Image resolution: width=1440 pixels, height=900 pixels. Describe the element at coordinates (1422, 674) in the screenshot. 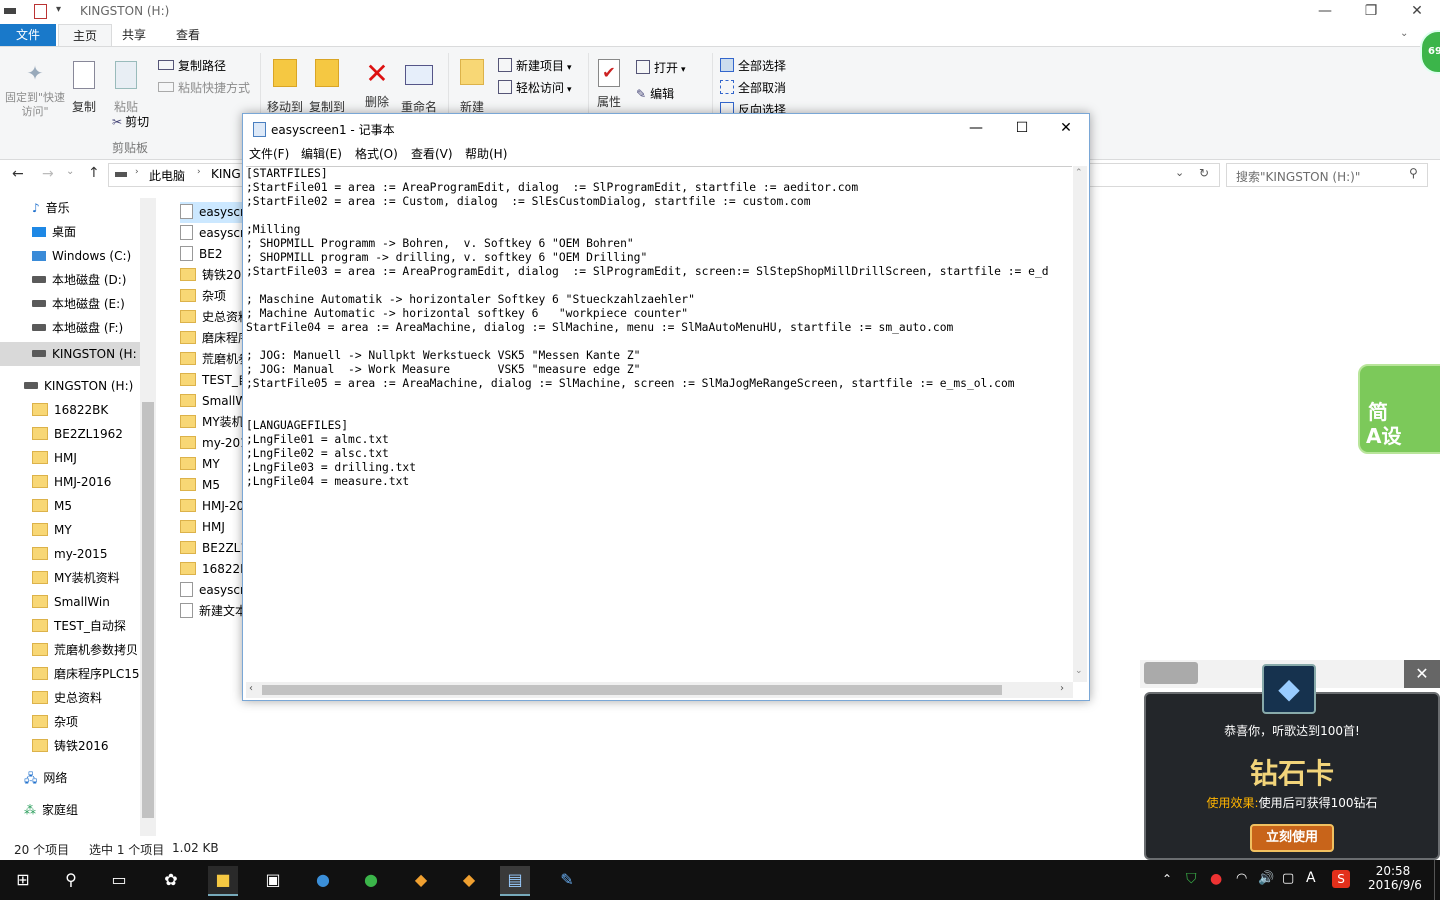

I see `popup-close-button: ✕` at that location.